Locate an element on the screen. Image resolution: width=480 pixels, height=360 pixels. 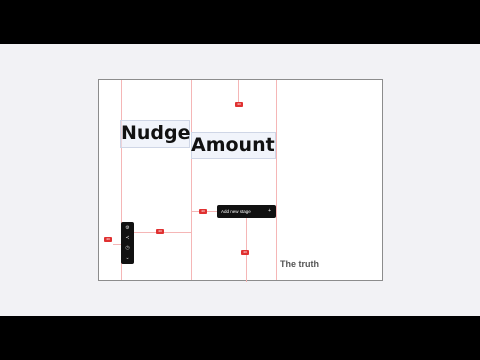
word-nudge: Nudge is located at coordinates (156, 133).